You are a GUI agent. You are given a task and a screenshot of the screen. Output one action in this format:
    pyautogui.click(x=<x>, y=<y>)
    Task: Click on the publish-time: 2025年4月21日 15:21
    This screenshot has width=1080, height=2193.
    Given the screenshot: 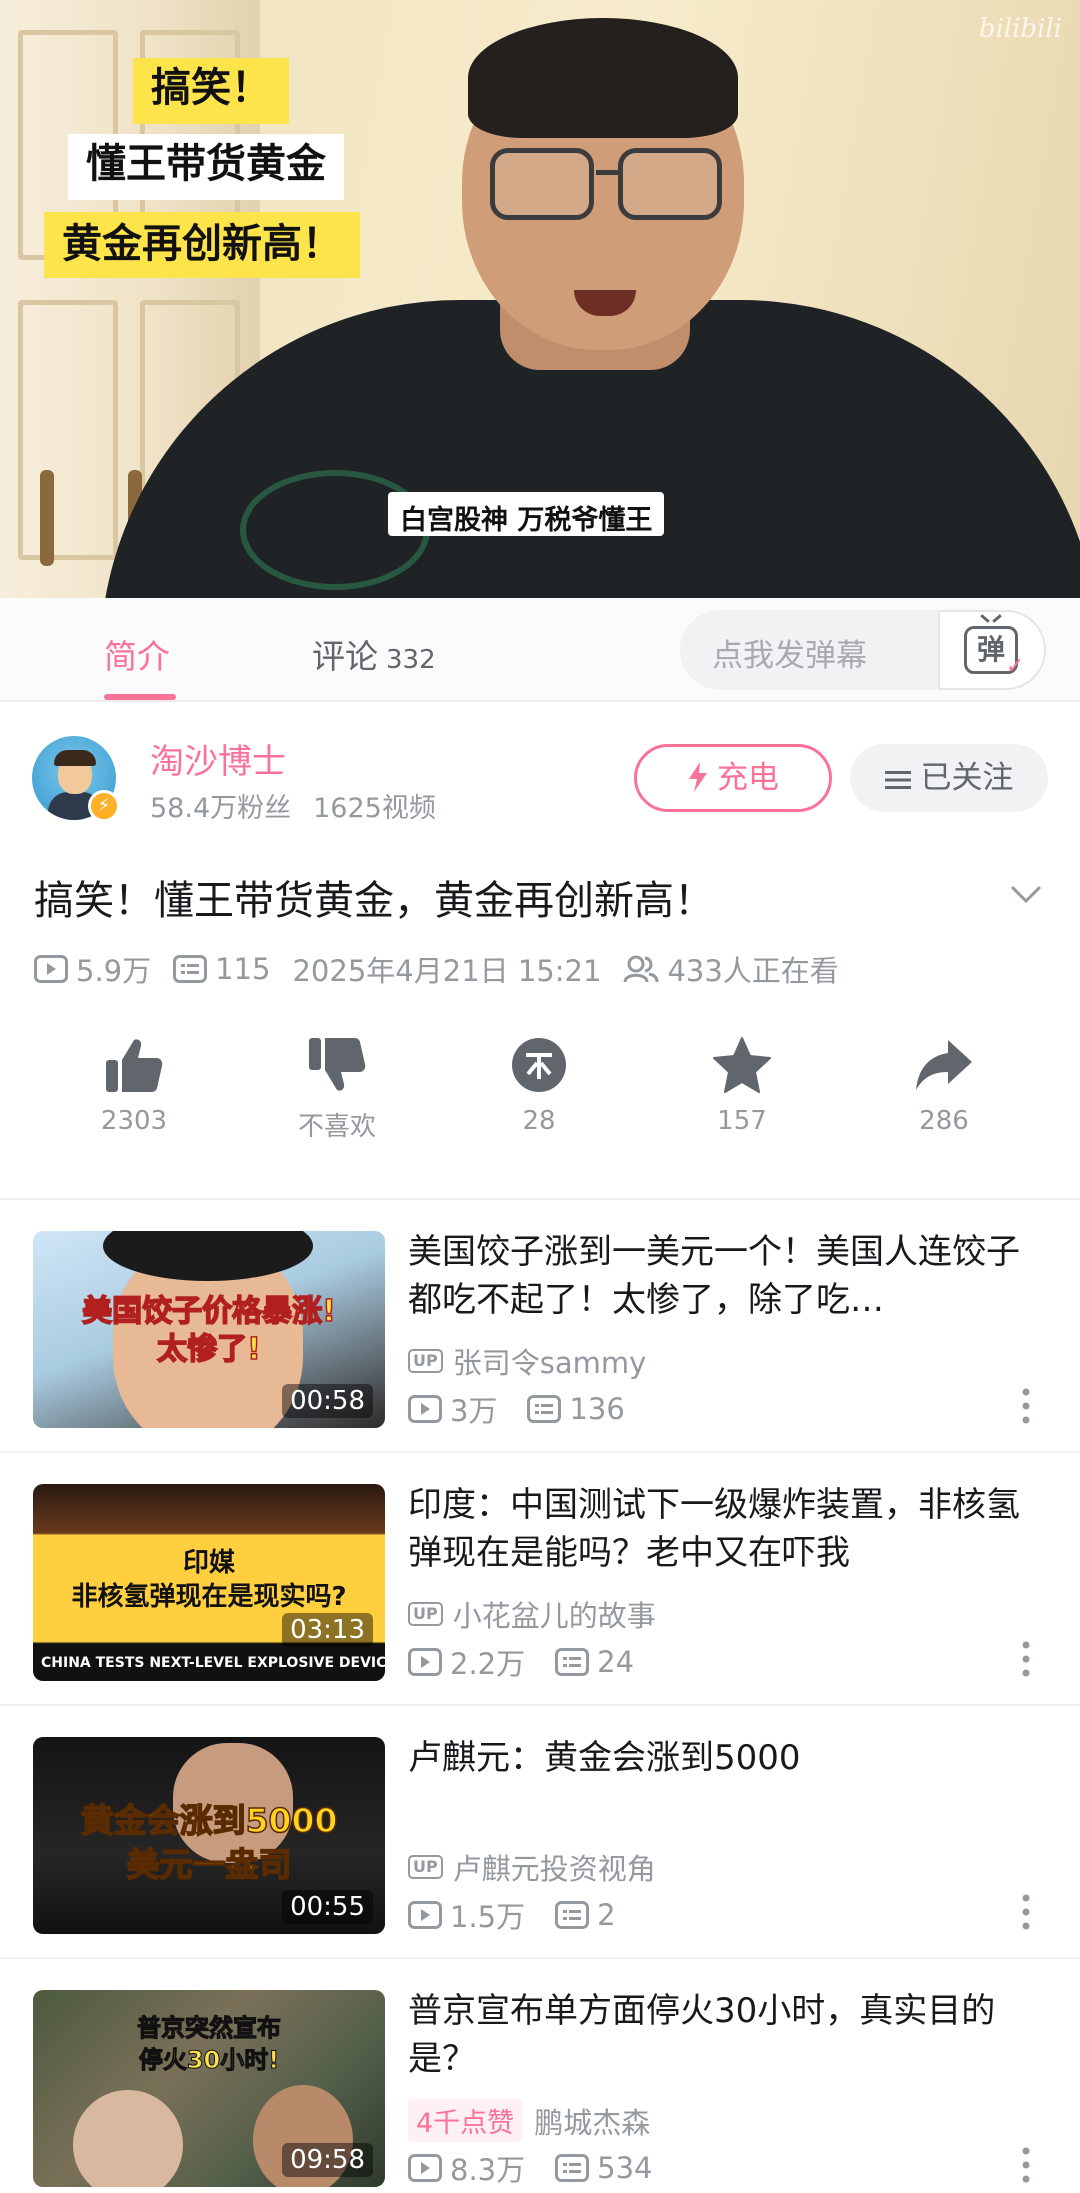 What is the action you would take?
    pyautogui.click(x=447, y=971)
    